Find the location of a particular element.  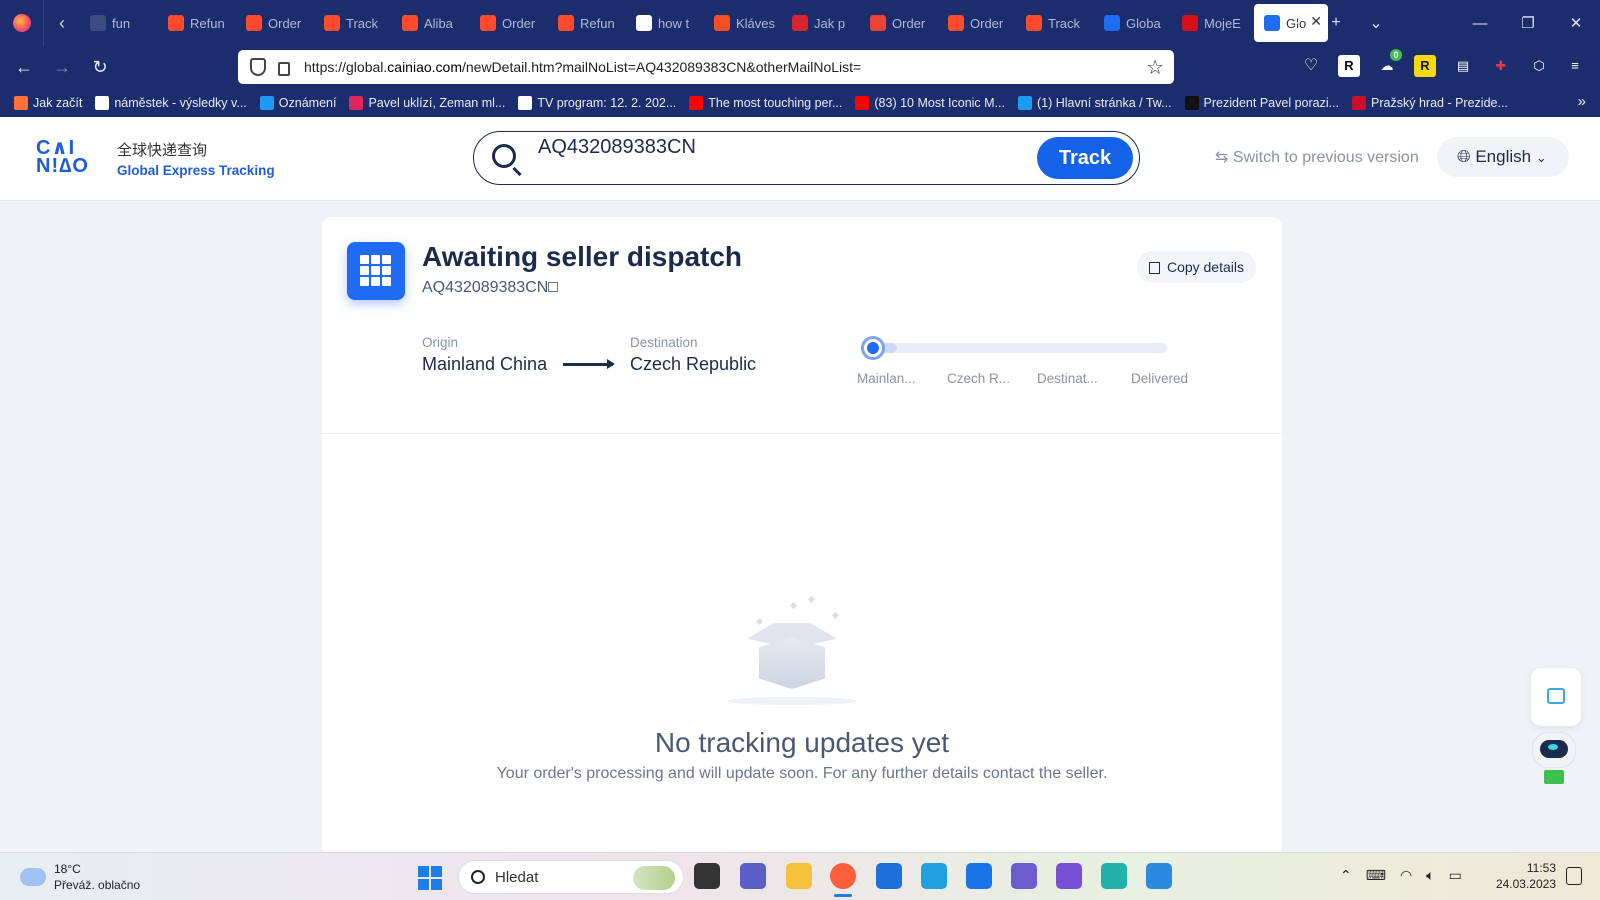

l-app-icon is located at coordinates (934, 876).